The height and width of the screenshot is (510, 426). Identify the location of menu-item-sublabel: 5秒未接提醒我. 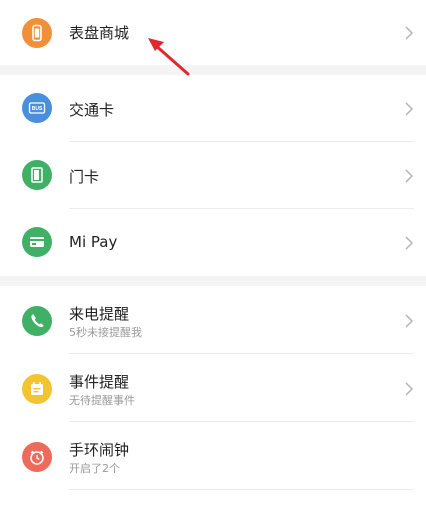
(105, 332).